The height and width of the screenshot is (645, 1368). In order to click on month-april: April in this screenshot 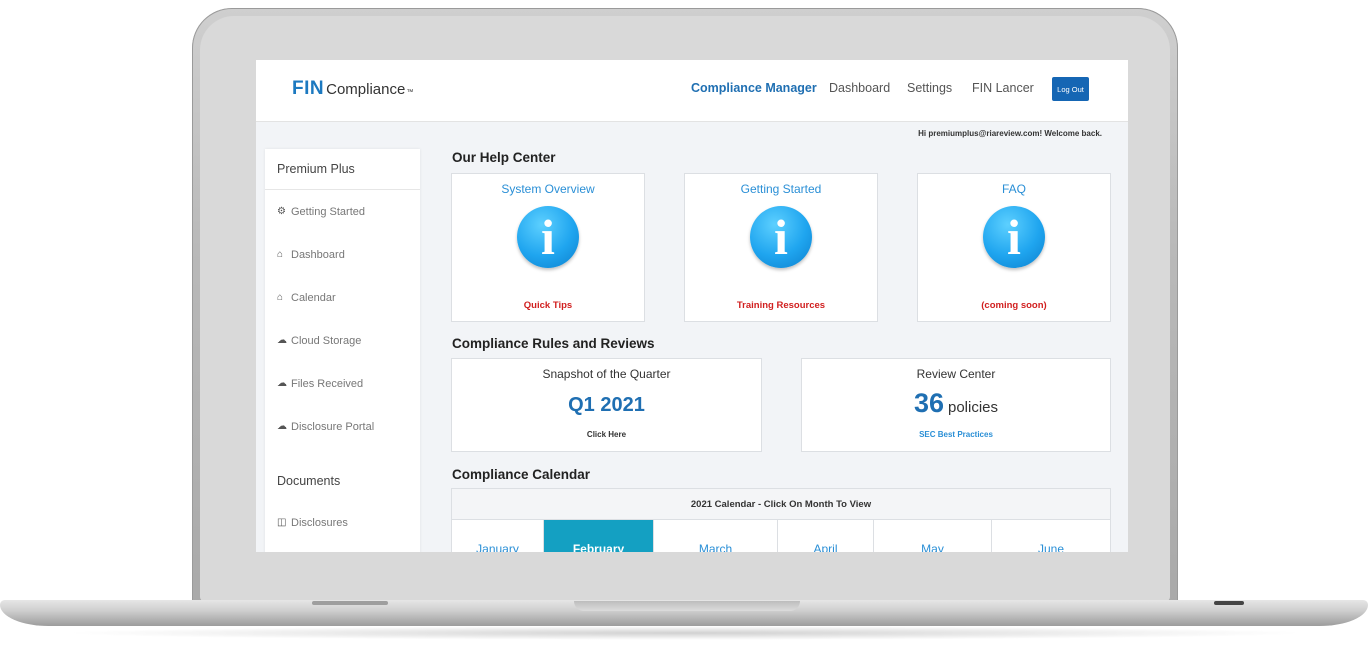, I will do `click(826, 536)`.